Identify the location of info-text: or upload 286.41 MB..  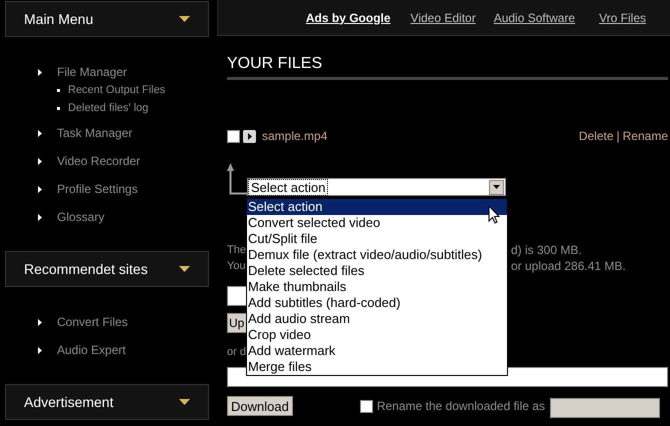
(568, 266).